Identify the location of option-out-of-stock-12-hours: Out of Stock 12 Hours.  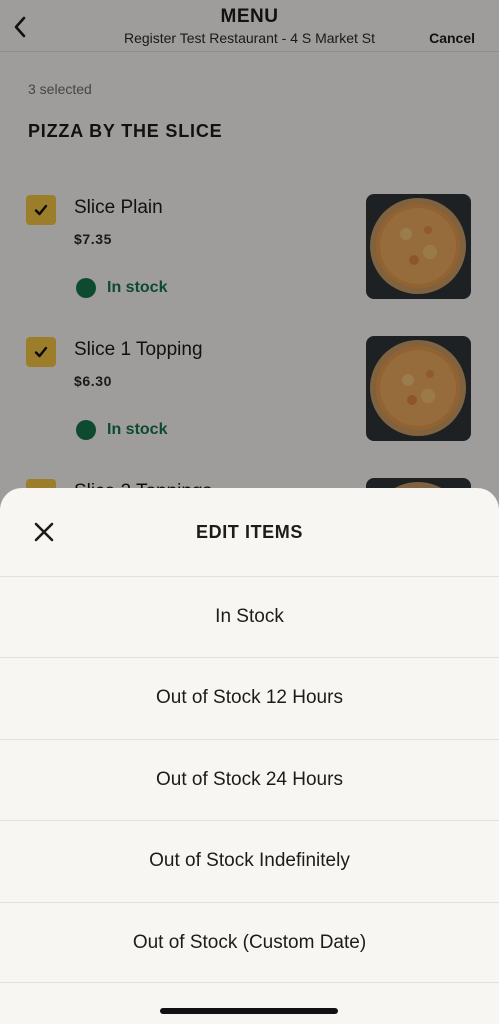
(249, 697).